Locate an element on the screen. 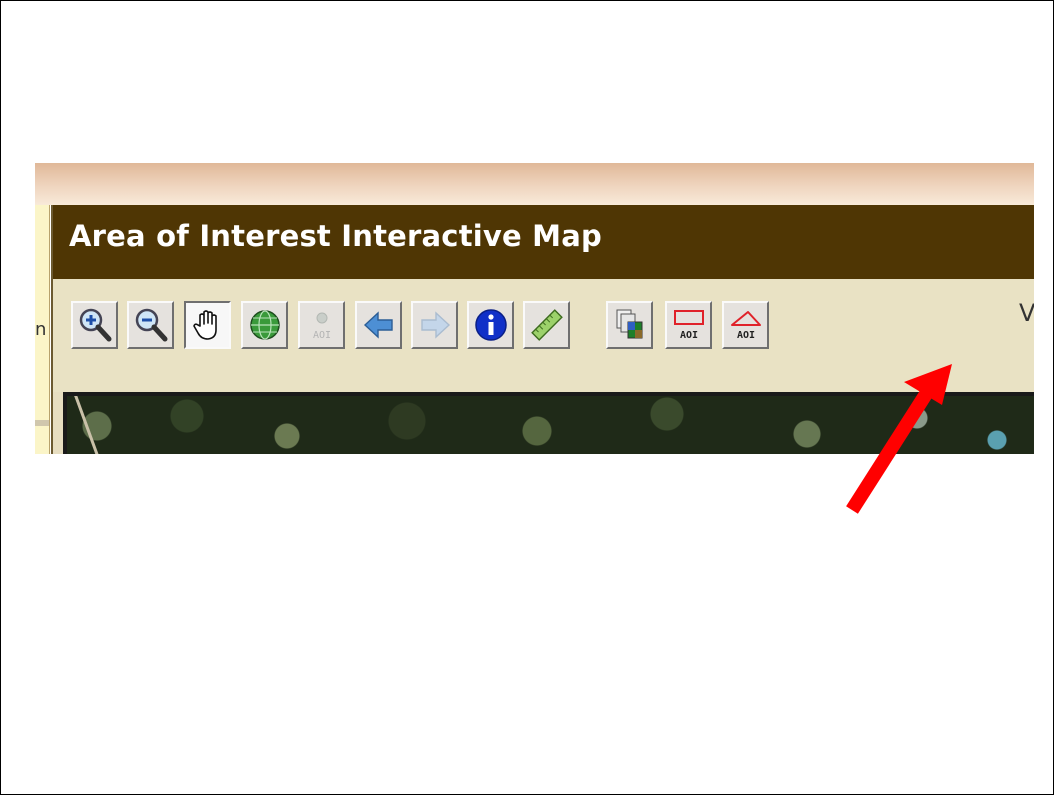 This screenshot has width=1054, height=795. globe-icon is located at coordinates (265, 325).